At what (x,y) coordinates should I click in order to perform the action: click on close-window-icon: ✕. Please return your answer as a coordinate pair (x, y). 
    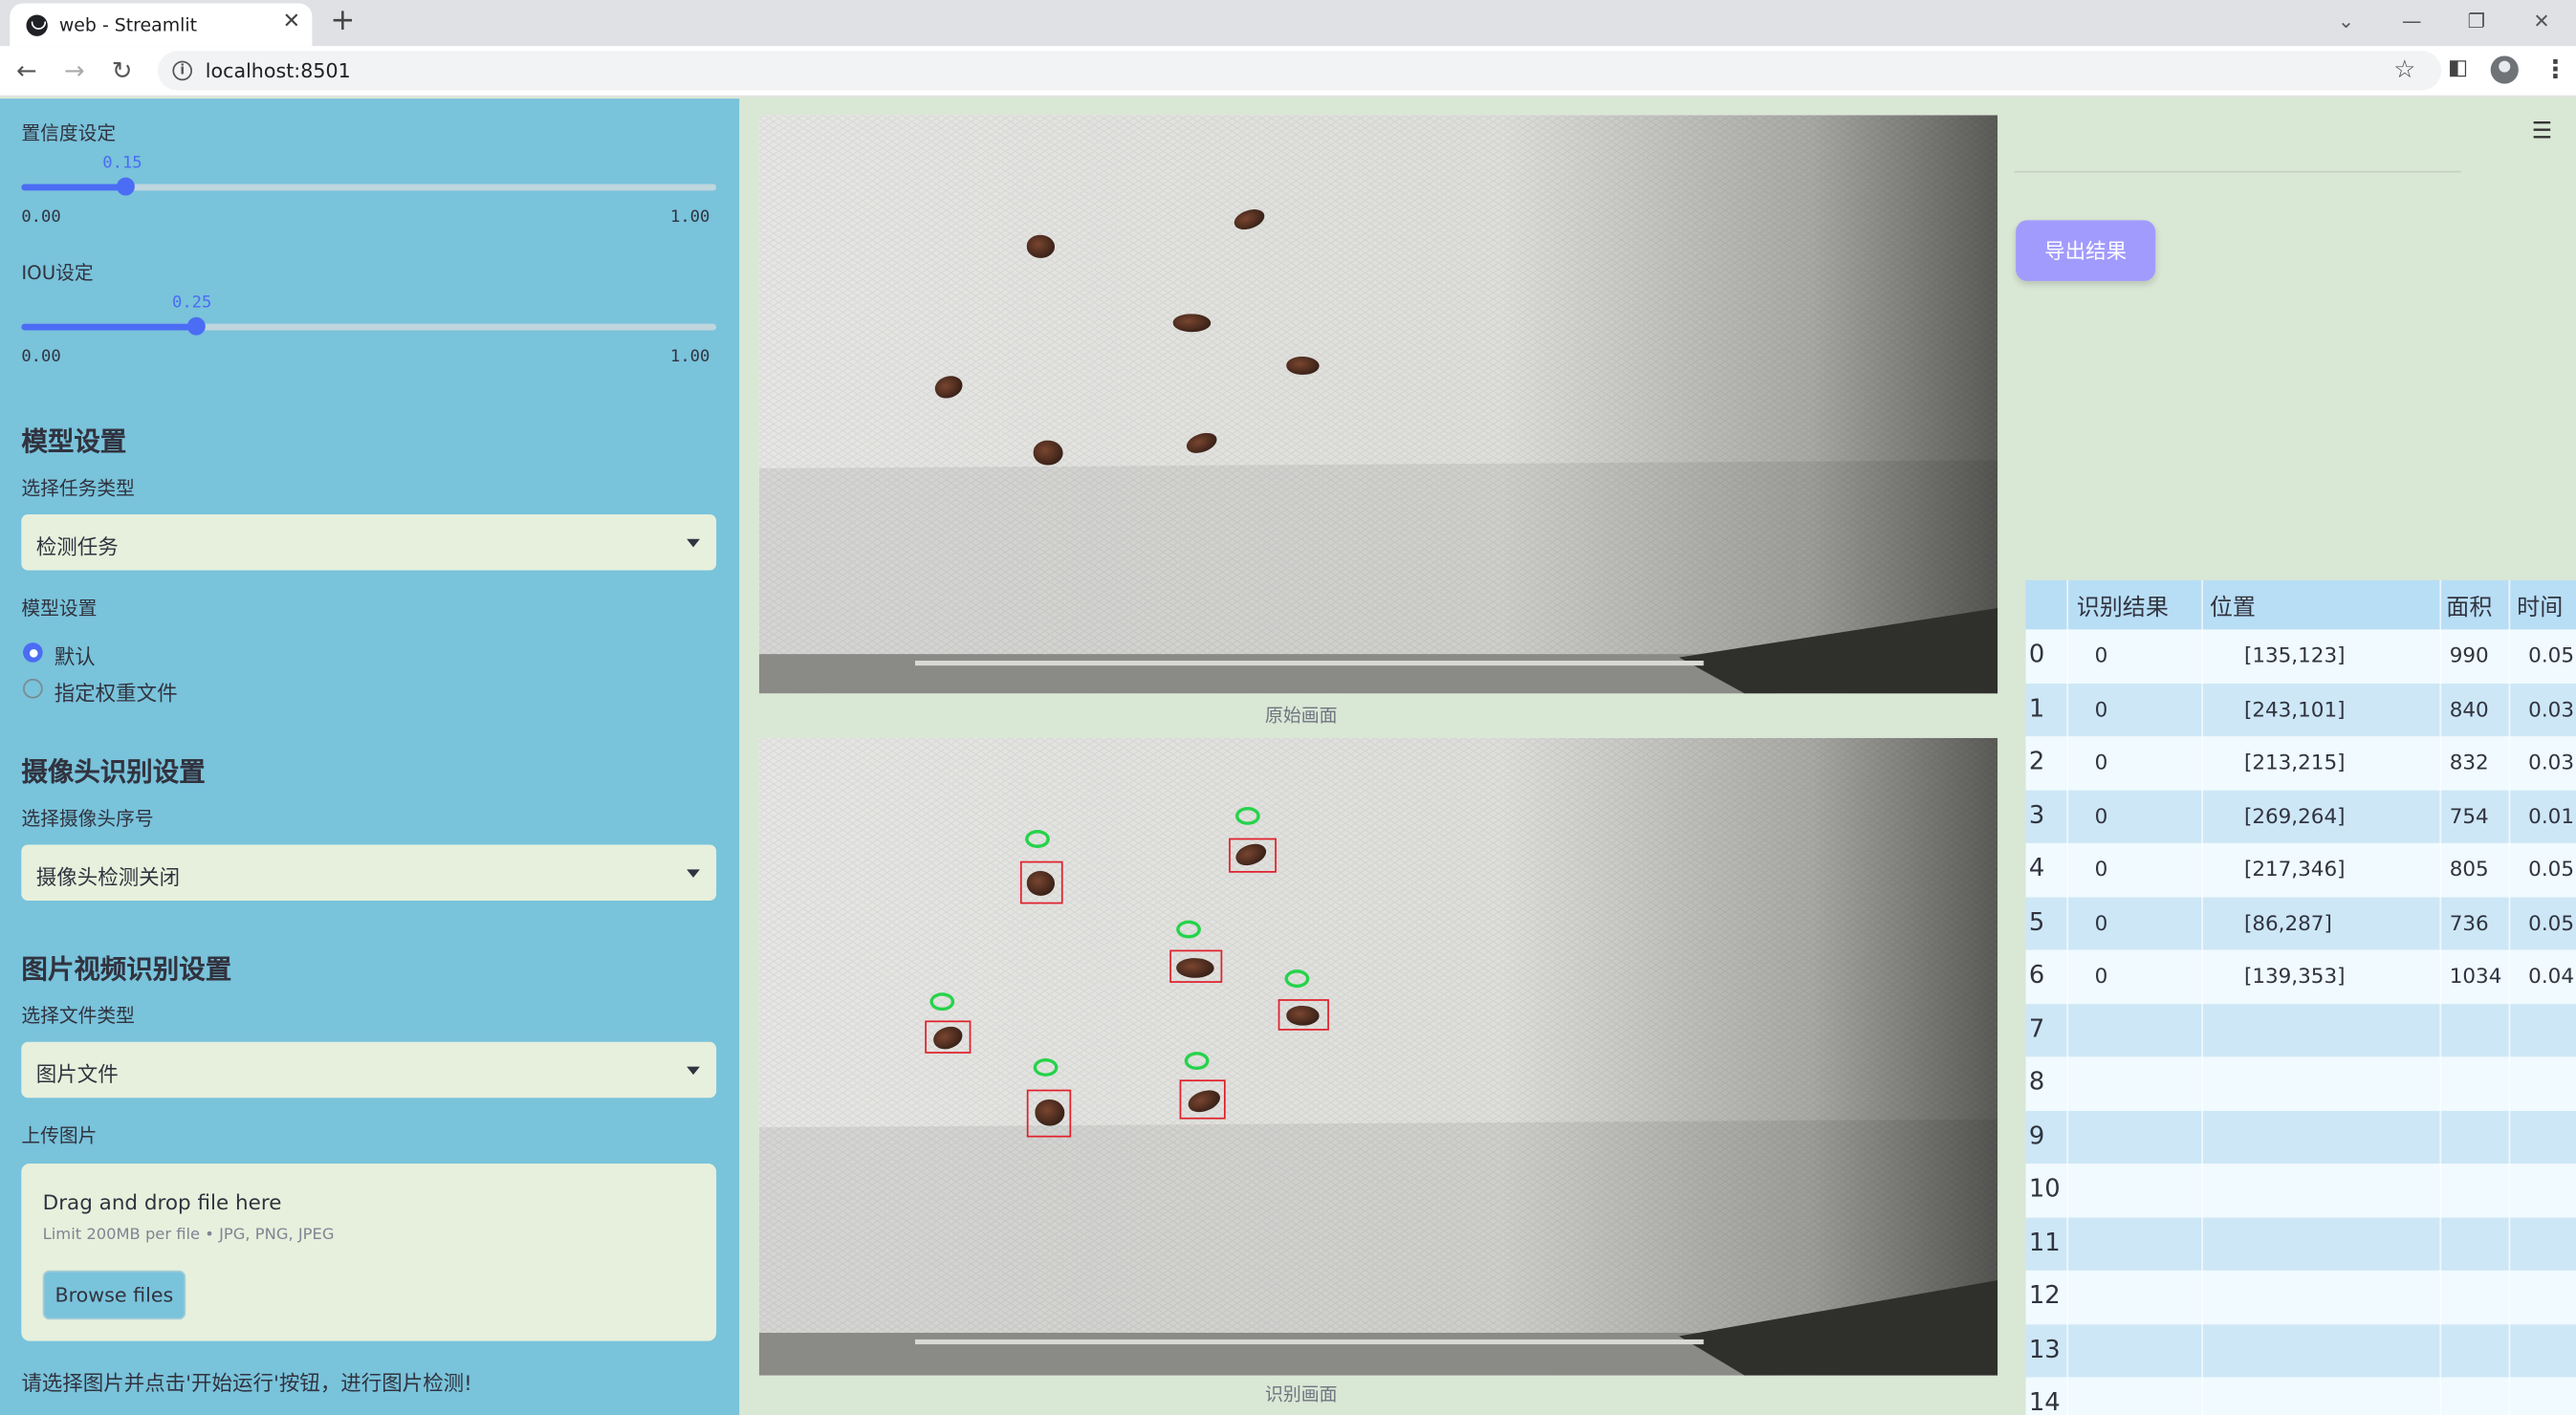
    Looking at the image, I should click on (2541, 22).